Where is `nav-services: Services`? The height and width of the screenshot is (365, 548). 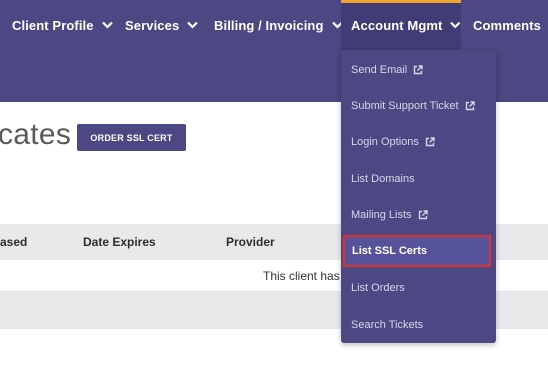 nav-services: Services is located at coordinates (162, 25).